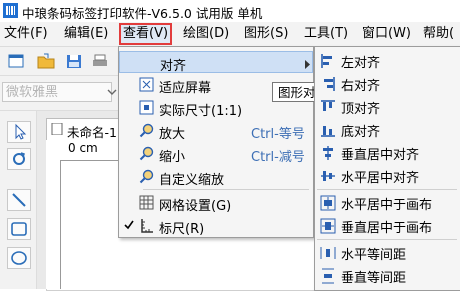 The image size is (460, 291). Describe the element at coordinates (146, 84) in the screenshot. I see `fit-screen-icon` at that location.